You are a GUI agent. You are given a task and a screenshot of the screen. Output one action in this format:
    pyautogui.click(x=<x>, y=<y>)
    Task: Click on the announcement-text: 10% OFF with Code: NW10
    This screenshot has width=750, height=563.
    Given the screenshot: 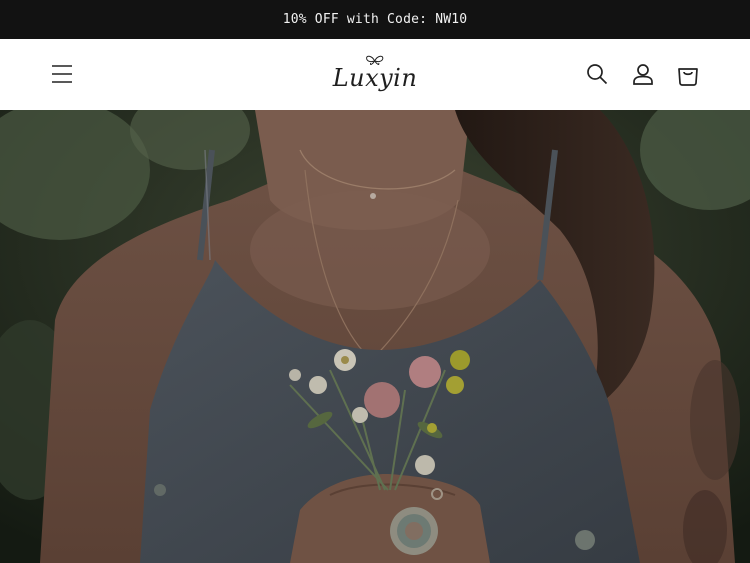 What is the action you would take?
    pyautogui.click(x=375, y=19)
    